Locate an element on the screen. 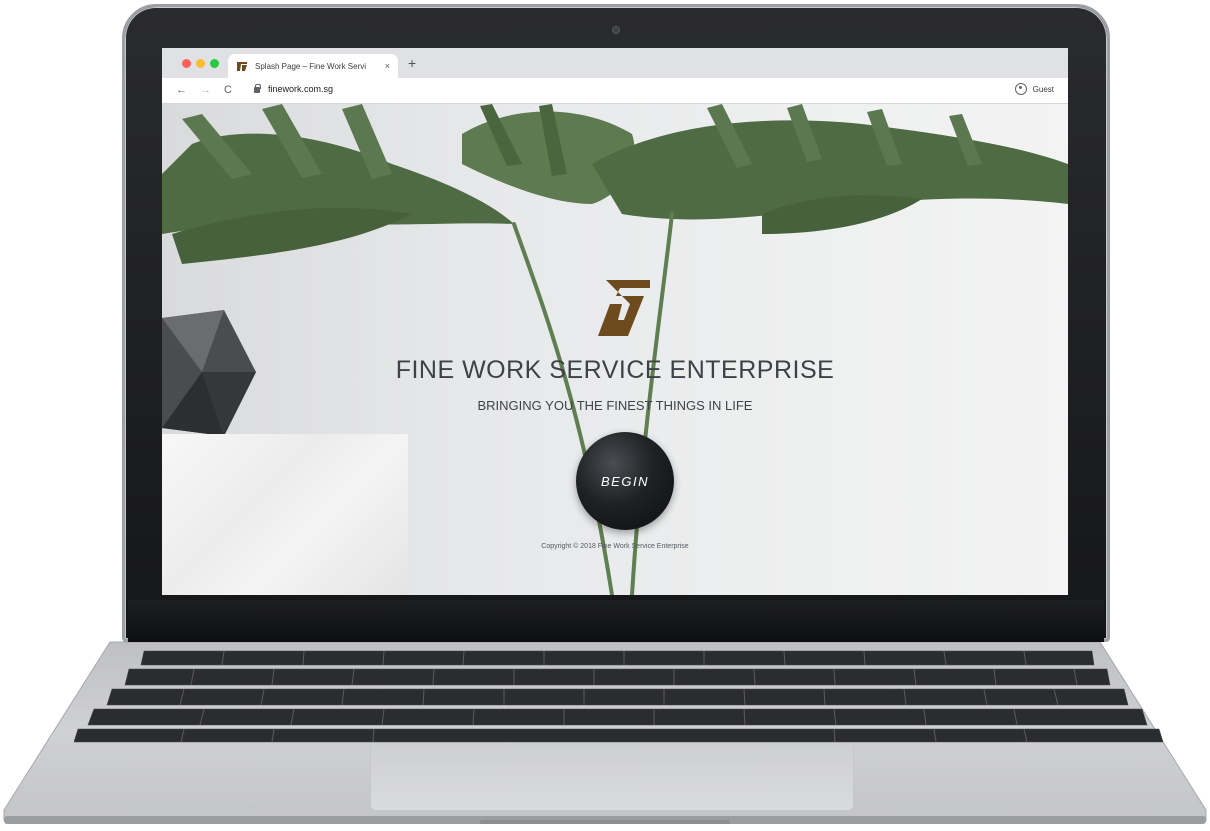 The width and height of the screenshot is (1210, 831). address-bar: ← → C finework.com.sg Guest is located at coordinates (615, 91).